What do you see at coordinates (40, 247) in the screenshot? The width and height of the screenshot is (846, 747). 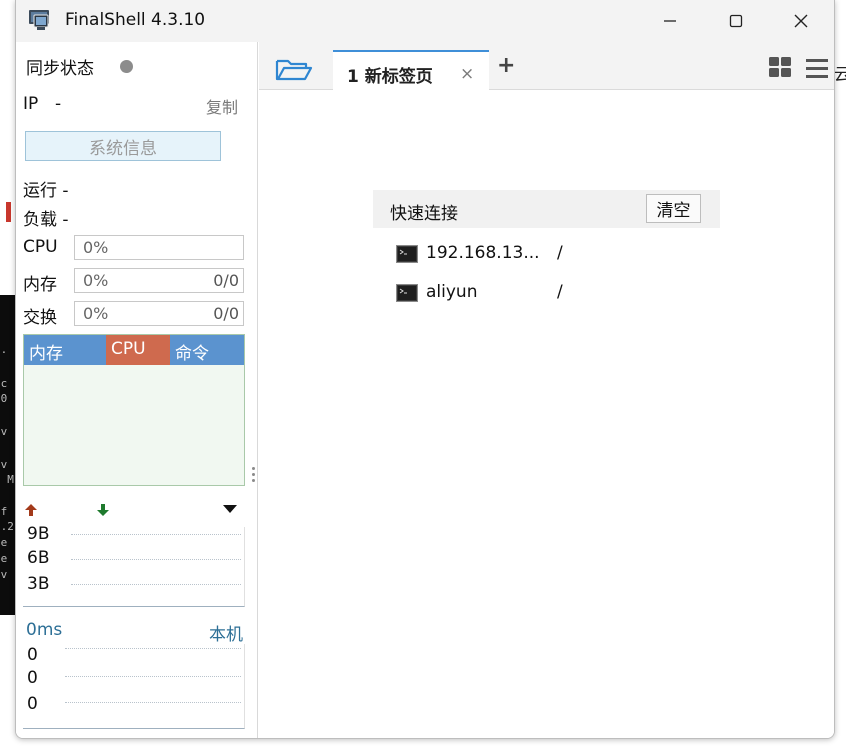 I see `cpu-label: CPU` at bounding box center [40, 247].